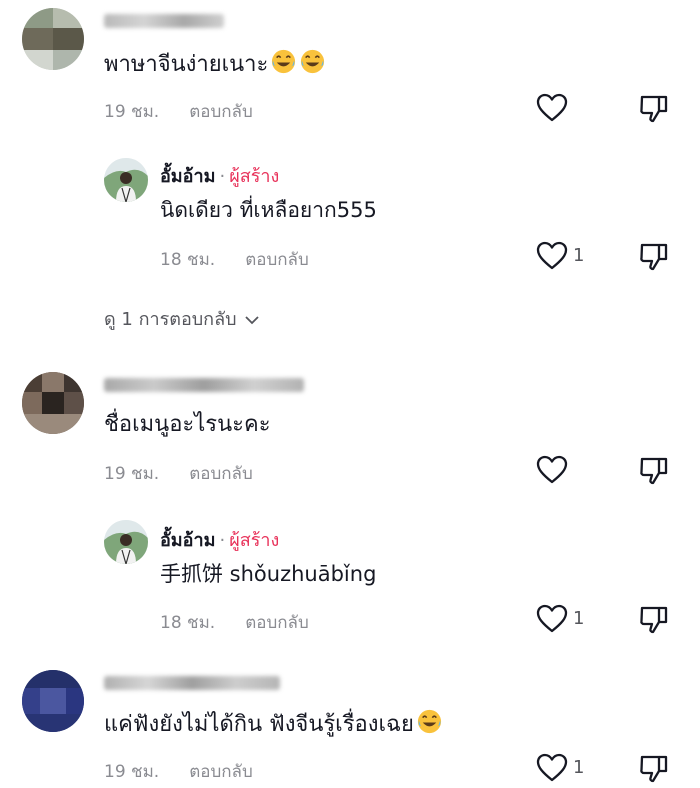 The image size is (700, 788). I want to click on chevron-down-icon, so click(252, 320).